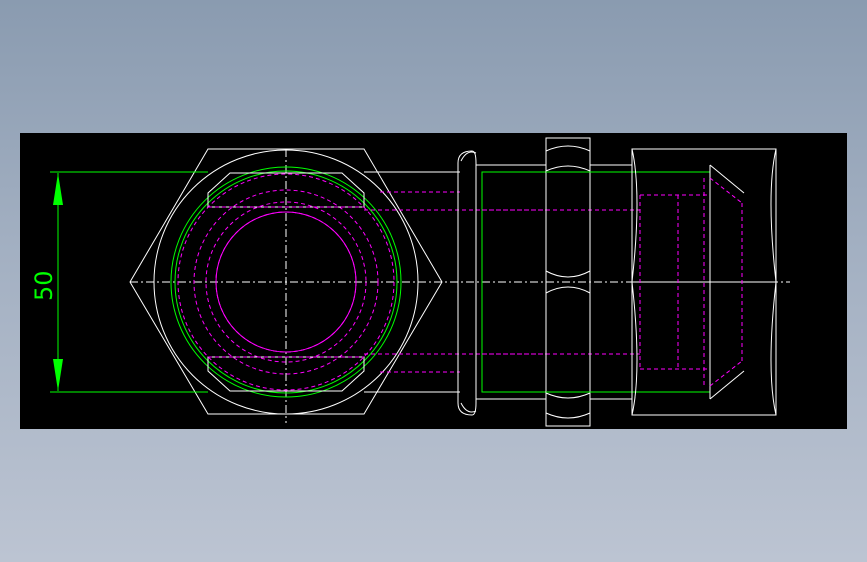 The image size is (867, 562). I want to click on flange-fillet-bottom, so click(468, 407).